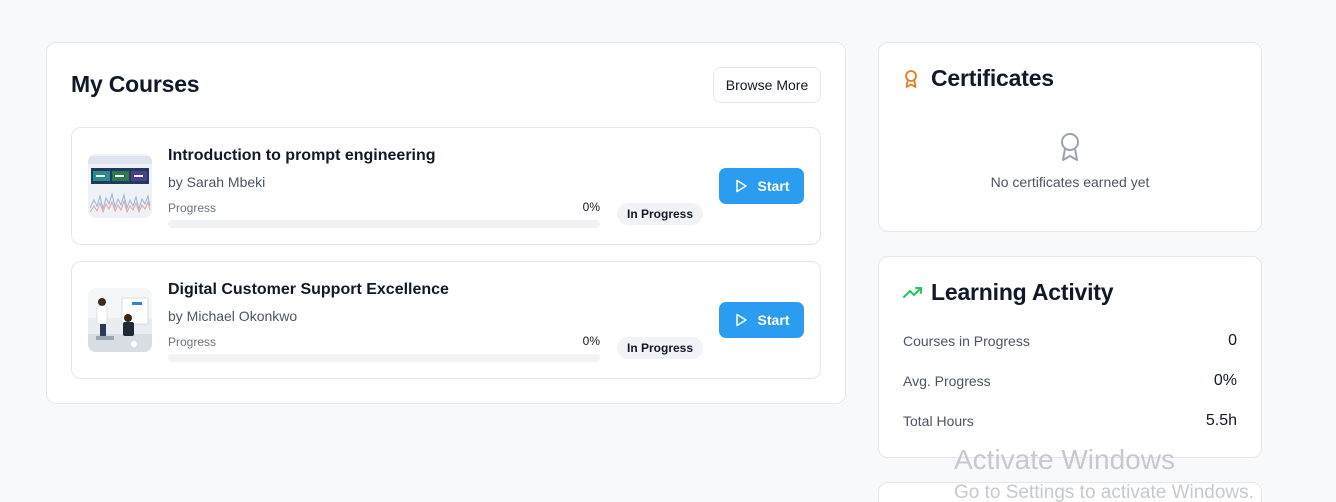  Describe the element at coordinates (1232, 340) in the screenshot. I see `stat-value-courses-in-progress: 0` at that location.